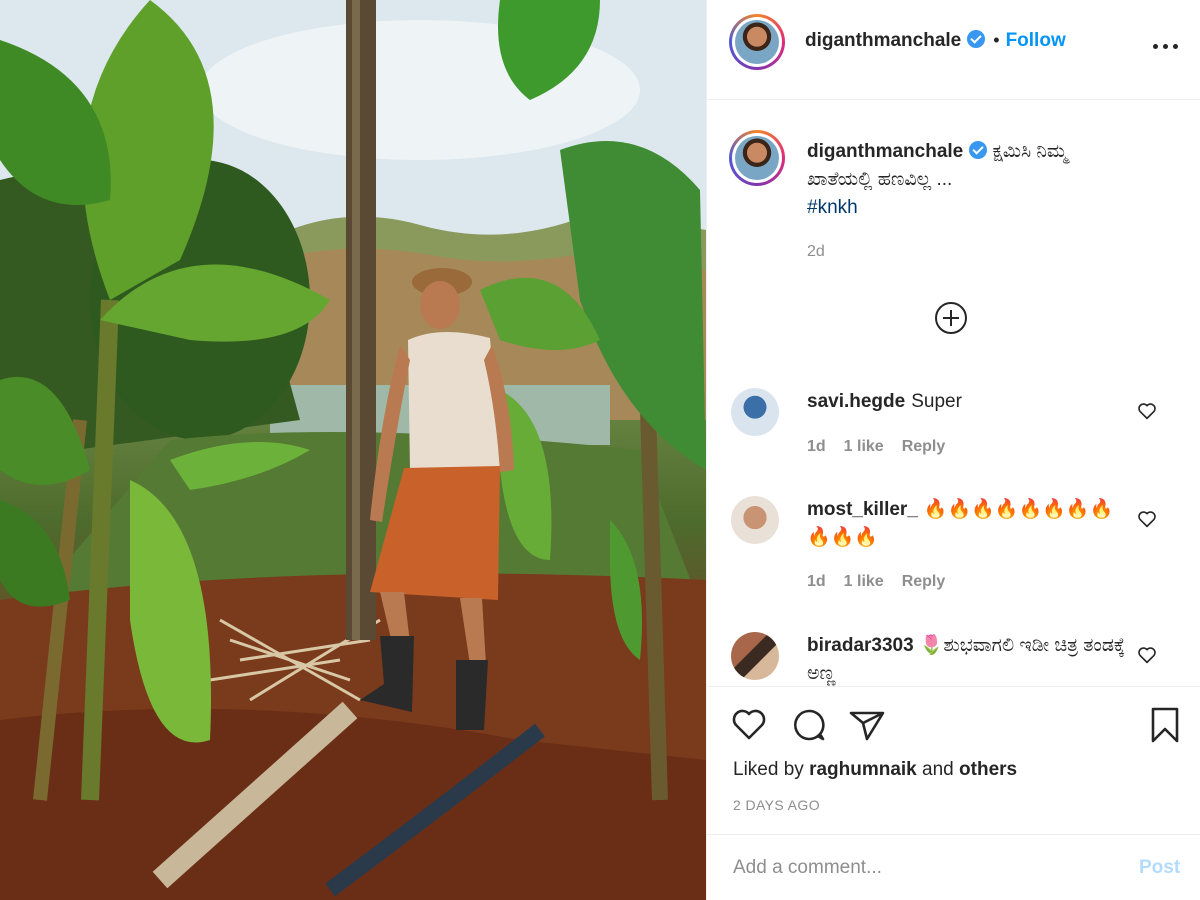  What do you see at coordinates (809, 725) in the screenshot?
I see `comment-bubble-icon` at bounding box center [809, 725].